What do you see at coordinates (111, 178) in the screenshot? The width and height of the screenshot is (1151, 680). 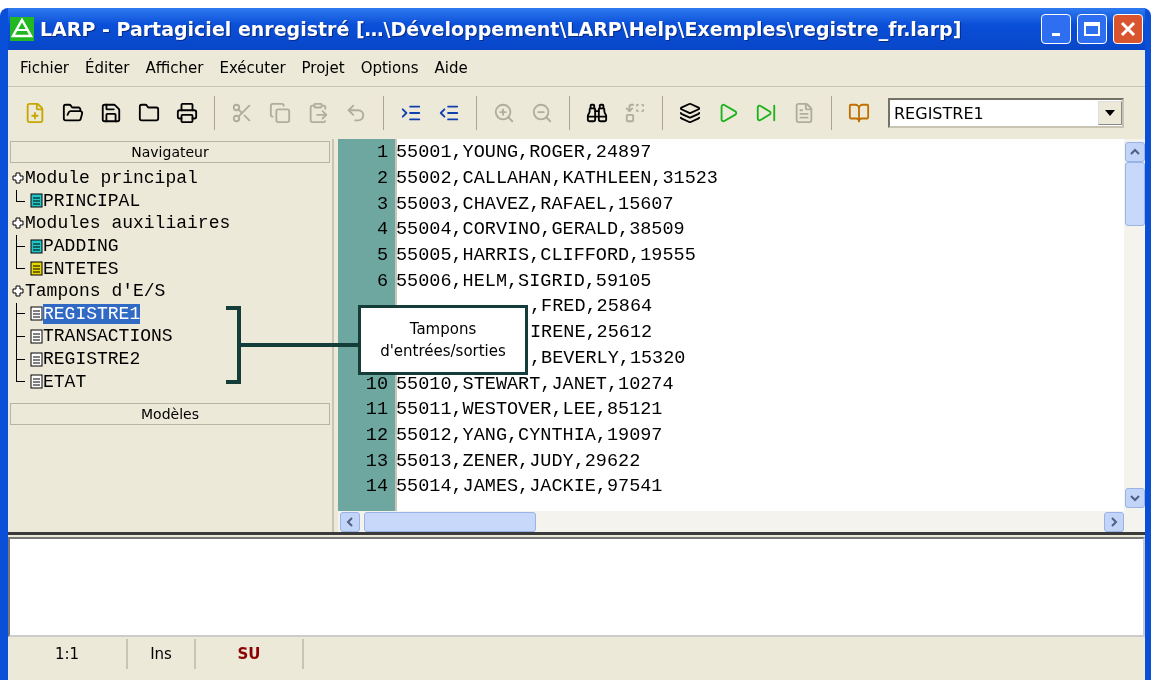 I see `tree-node: Module principal` at bounding box center [111, 178].